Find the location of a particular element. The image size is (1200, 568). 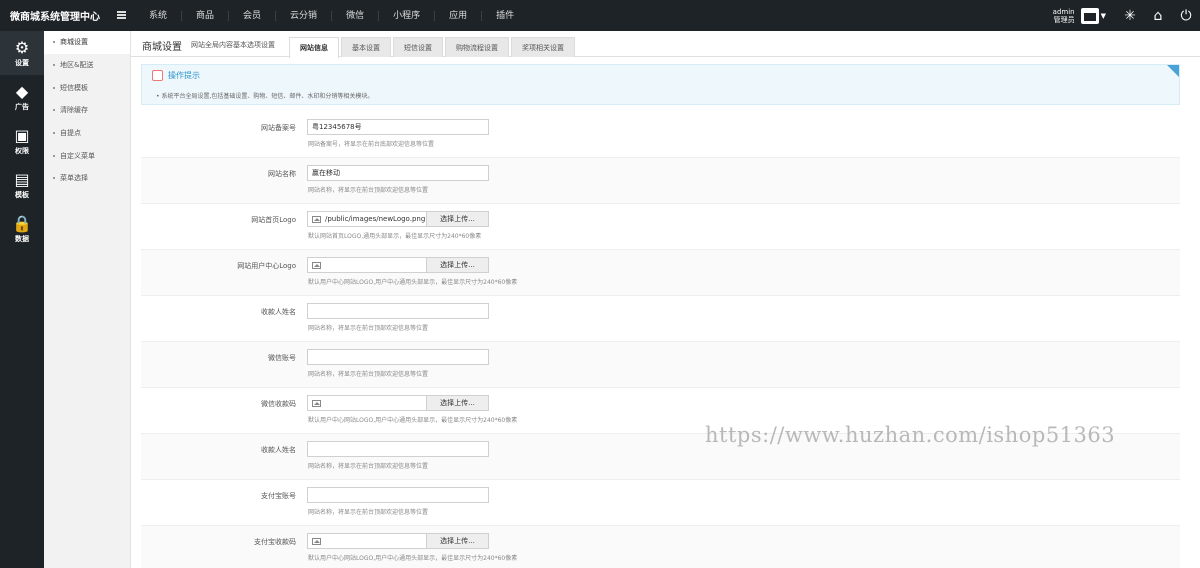

tip-text: • 系统平台全局设置,包括基础设置、购物、短信、邮件、水印和分销等相关模块。 is located at coordinates (265, 96).